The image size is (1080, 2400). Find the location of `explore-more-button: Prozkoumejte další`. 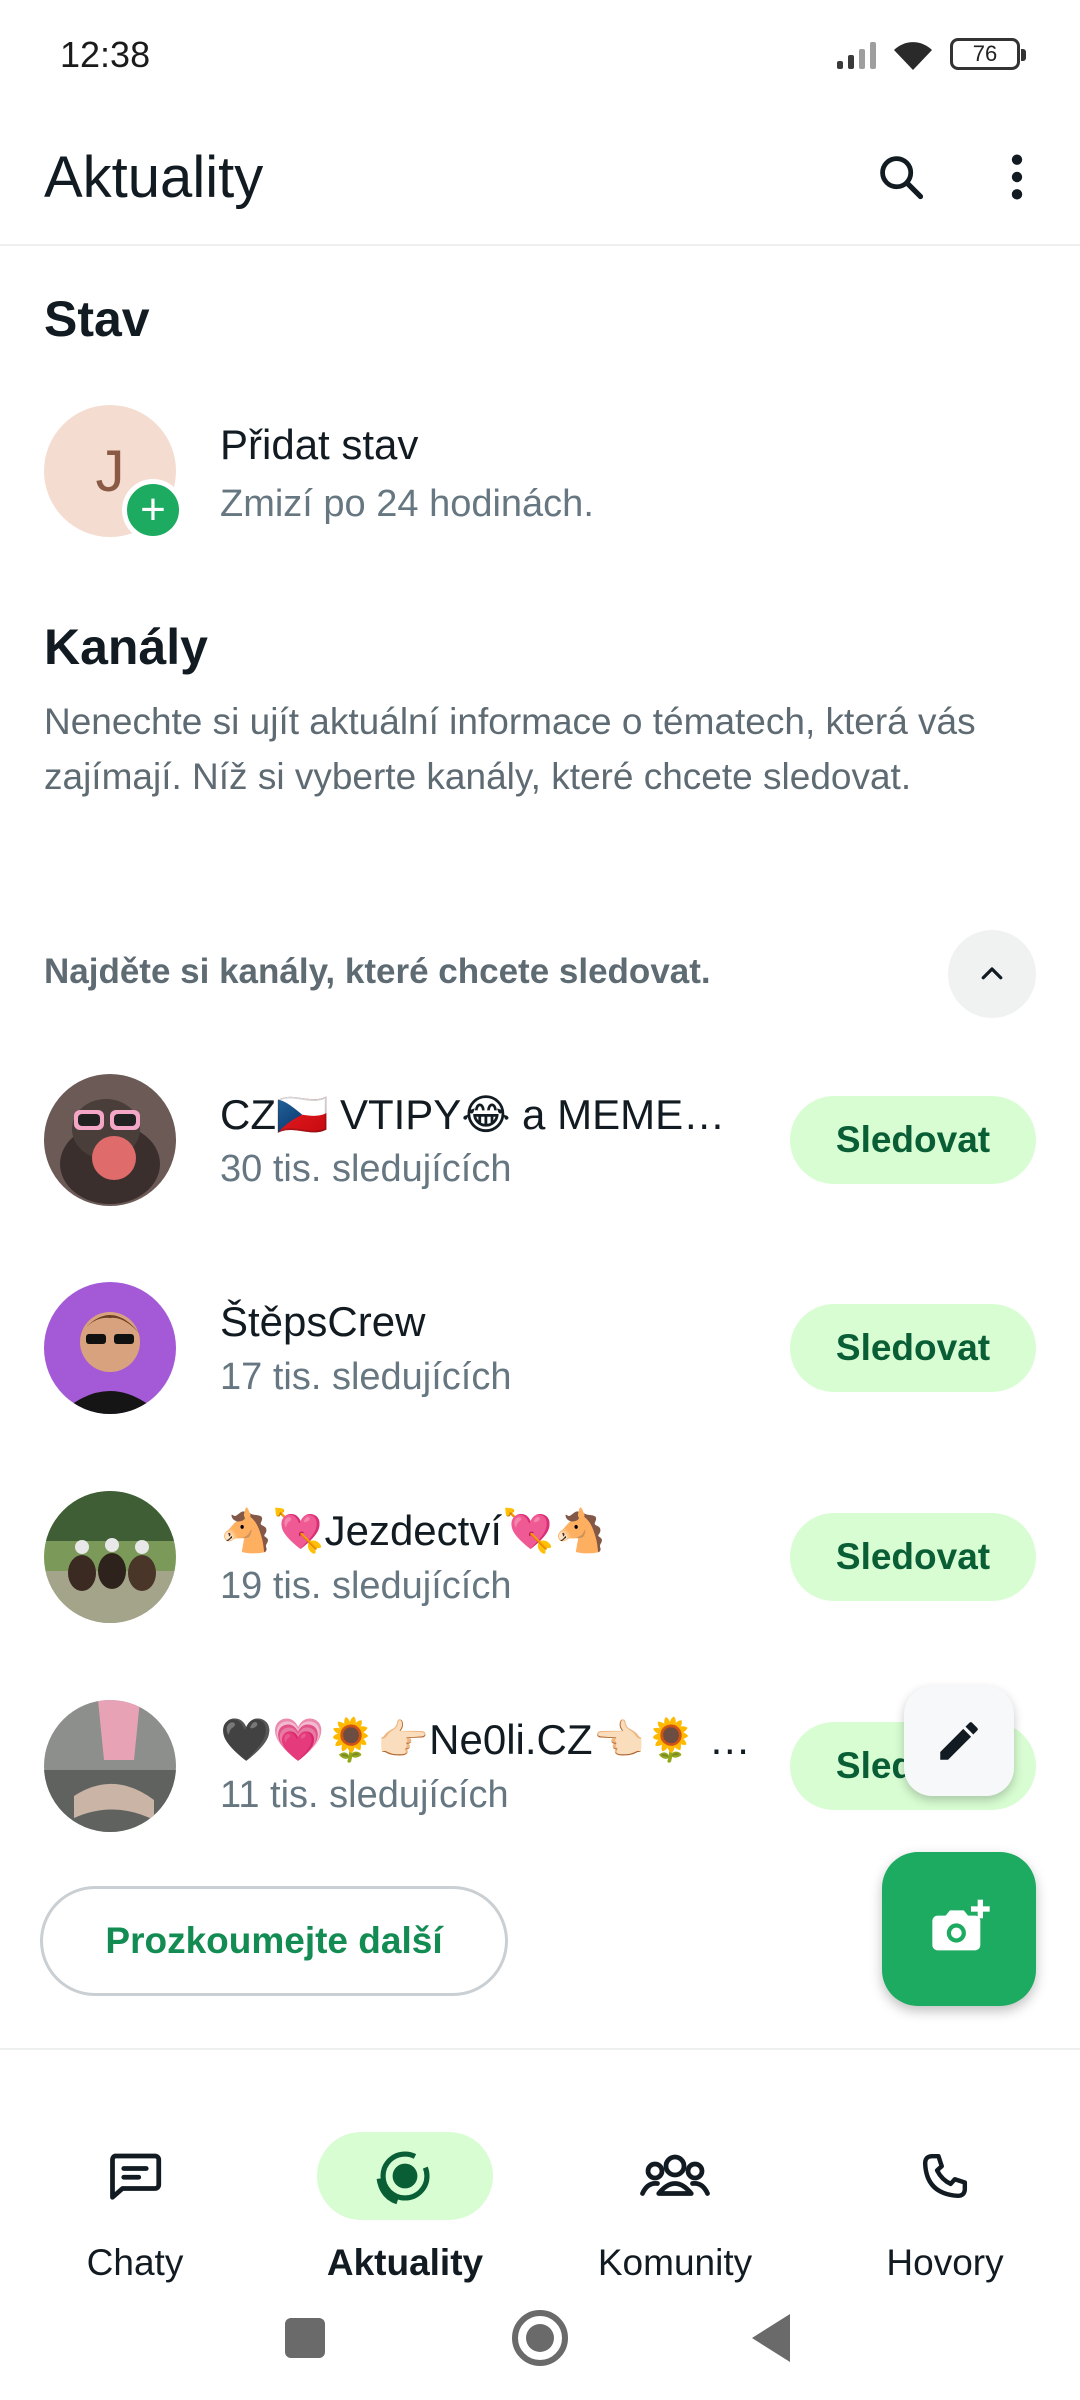

explore-more-button: Prozkoumejte další is located at coordinates (274, 1941).